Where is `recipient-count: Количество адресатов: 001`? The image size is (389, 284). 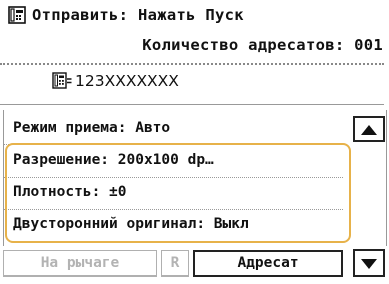
recipient-count: Количество адресатов: 001 is located at coordinates (262, 45).